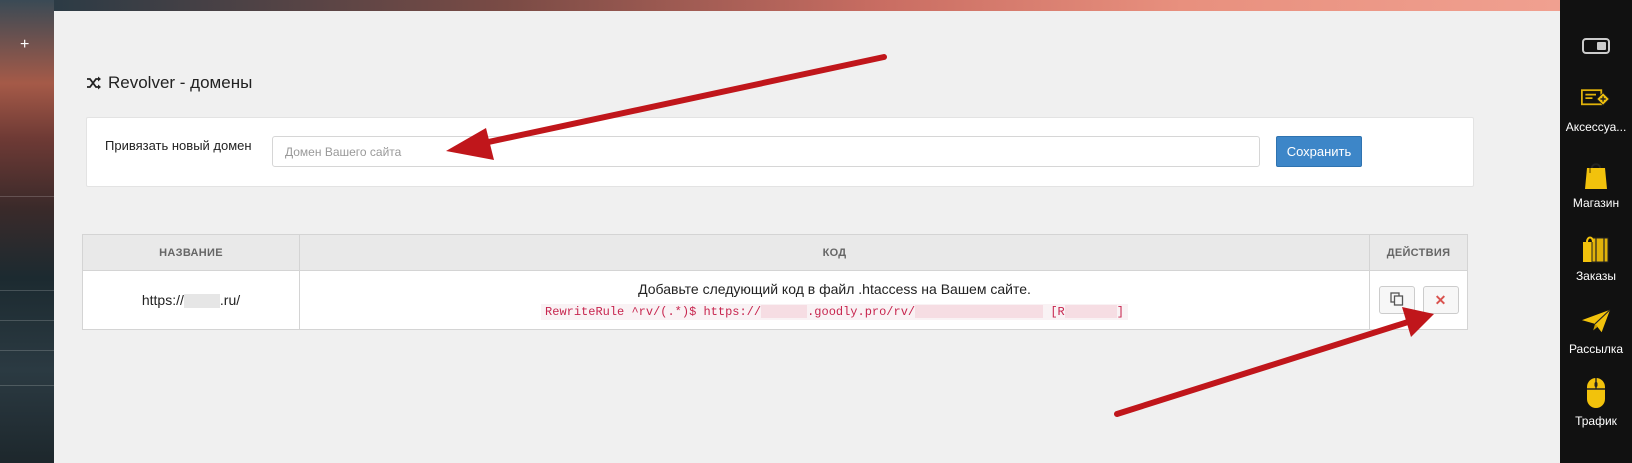 The image size is (1632, 463). What do you see at coordinates (1054, 311) in the screenshot?
I see `code-part: [R` at bounding box center [1054, 311].